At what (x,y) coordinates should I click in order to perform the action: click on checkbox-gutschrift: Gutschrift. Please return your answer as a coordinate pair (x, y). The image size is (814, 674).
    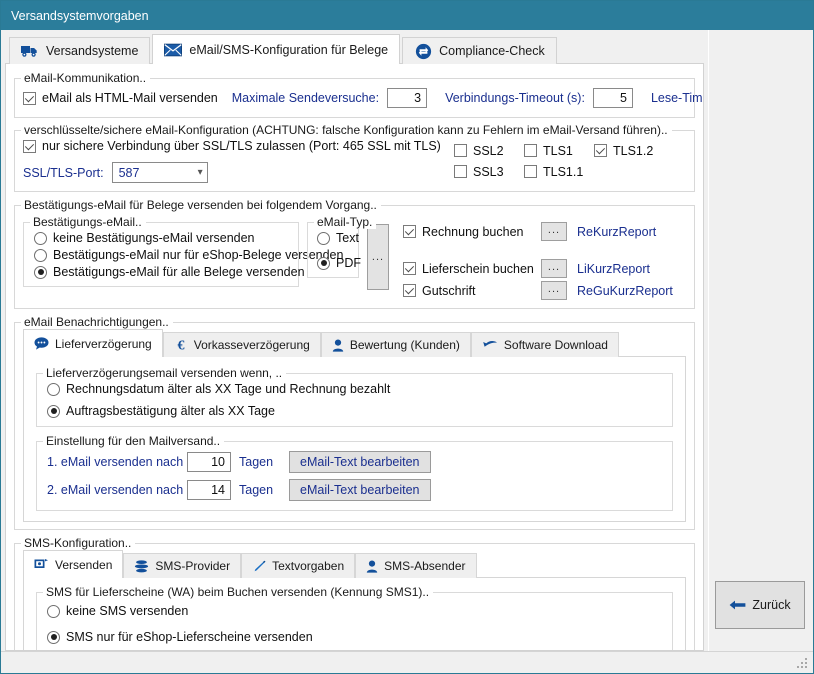
    Looking at the image, I should click on (467, 291).